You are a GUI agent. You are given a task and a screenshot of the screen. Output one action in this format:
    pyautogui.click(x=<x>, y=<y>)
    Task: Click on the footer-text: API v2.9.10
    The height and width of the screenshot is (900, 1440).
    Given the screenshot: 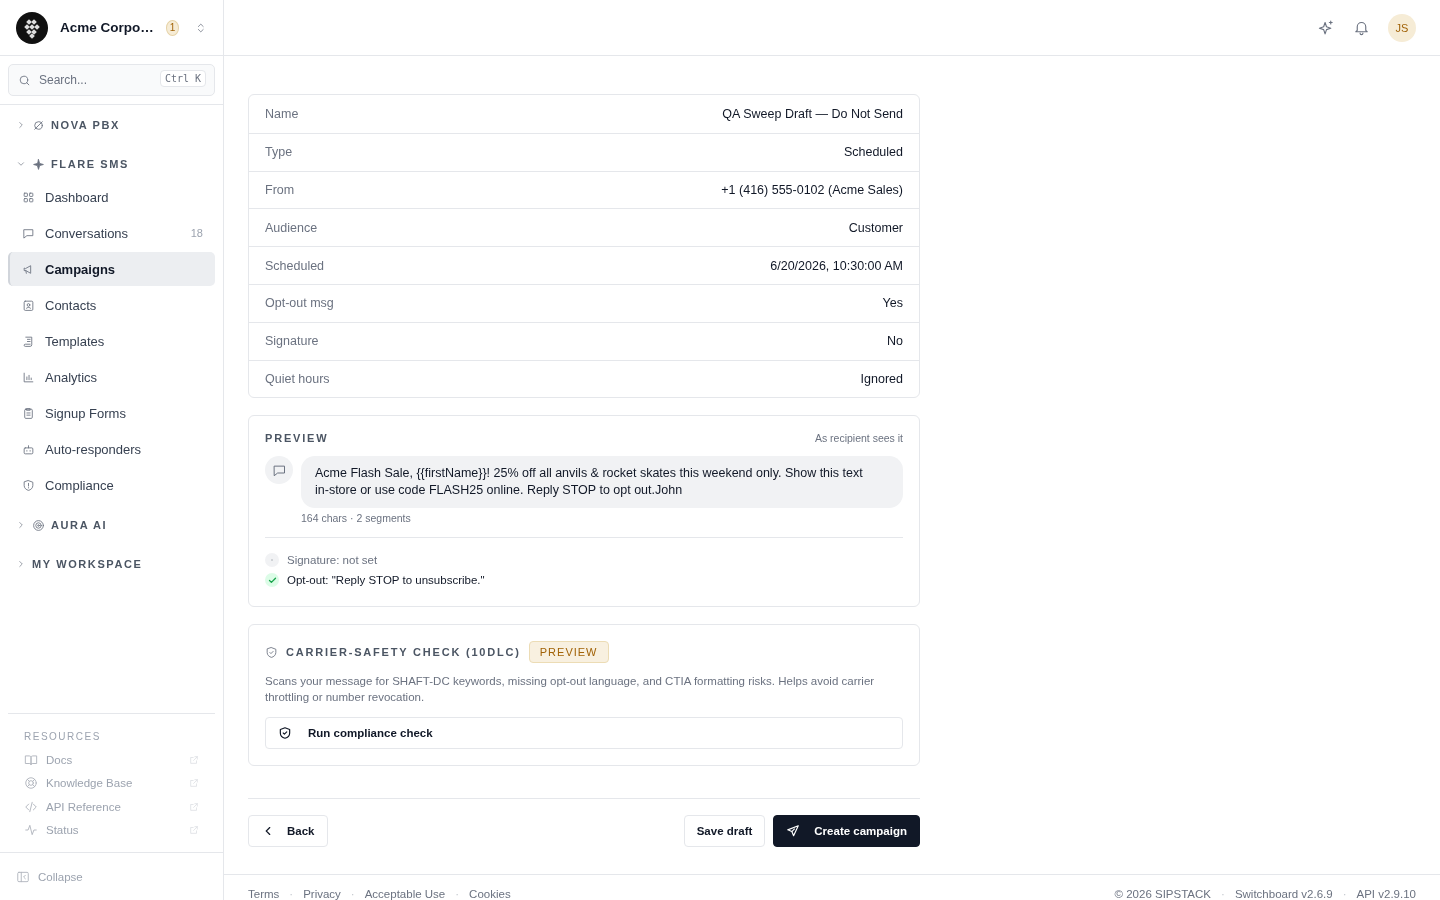 What is the action you would take?
    pyautogui.click(x=1386, y=894)
    